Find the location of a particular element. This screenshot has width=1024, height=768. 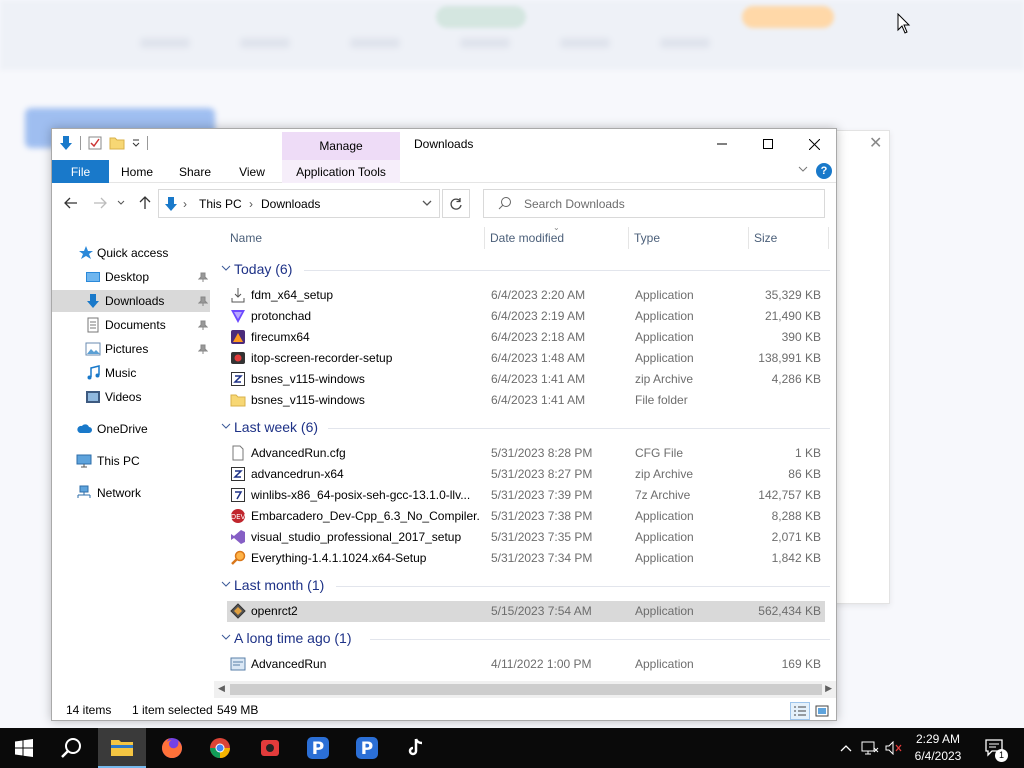

nav-item-pictures: Pictures is located at coordinates (131, 349).